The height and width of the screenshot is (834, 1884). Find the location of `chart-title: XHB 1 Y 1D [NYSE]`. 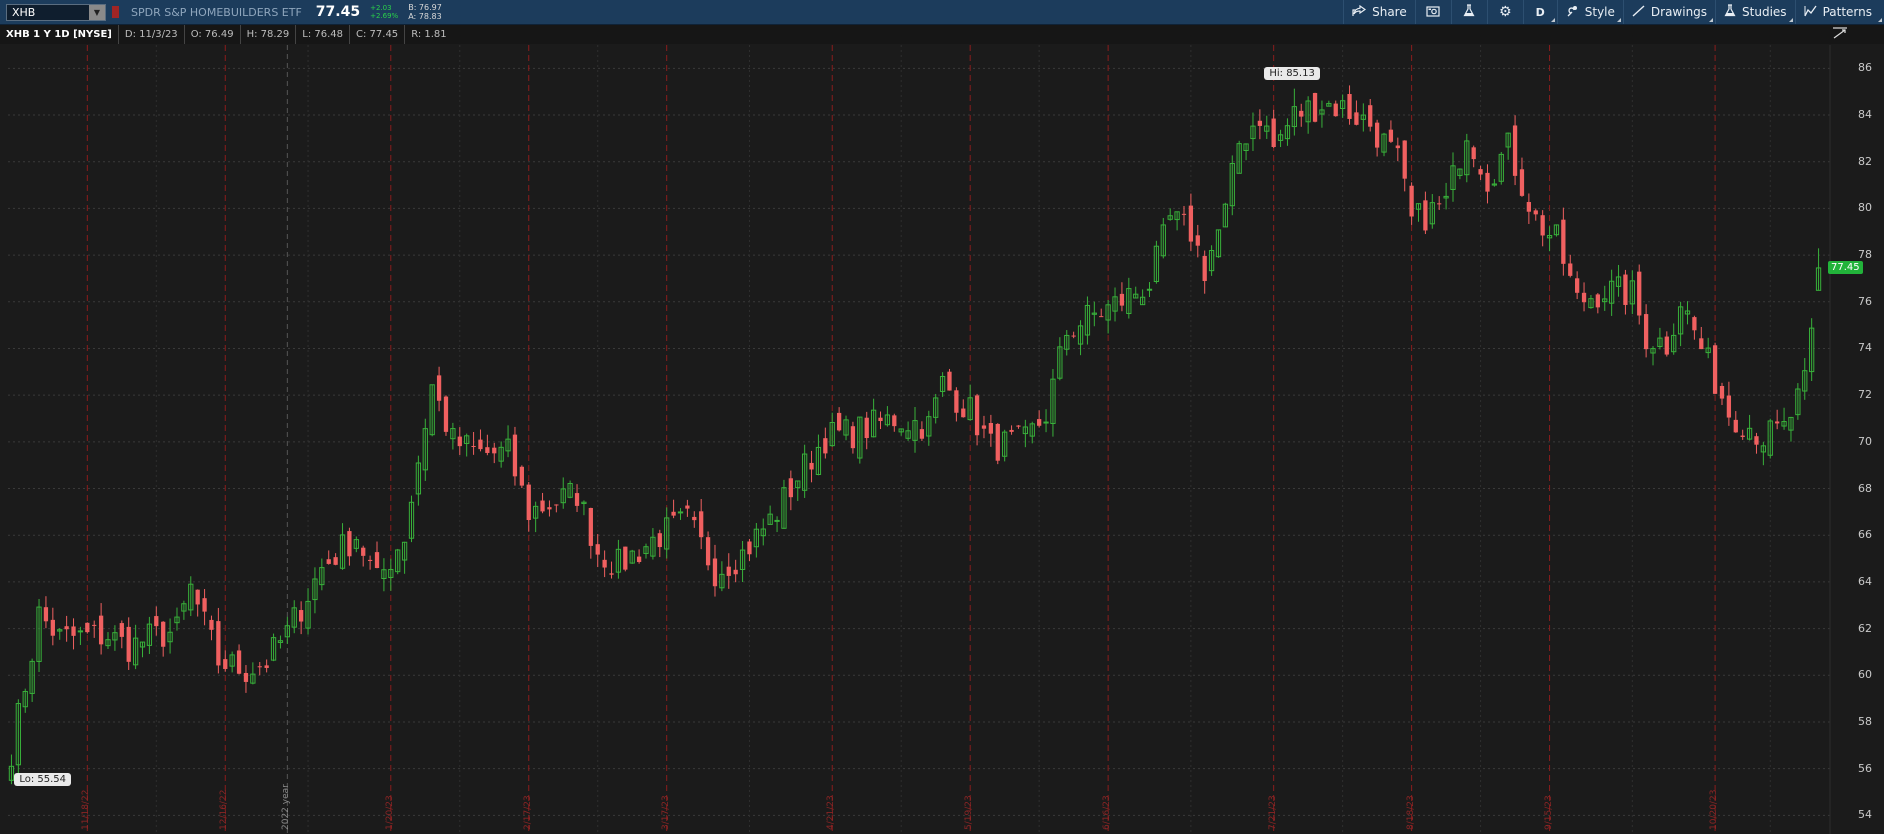

chart-title: XHB 1 Y 1D [NYSE] is located at coordinates (59, 34).